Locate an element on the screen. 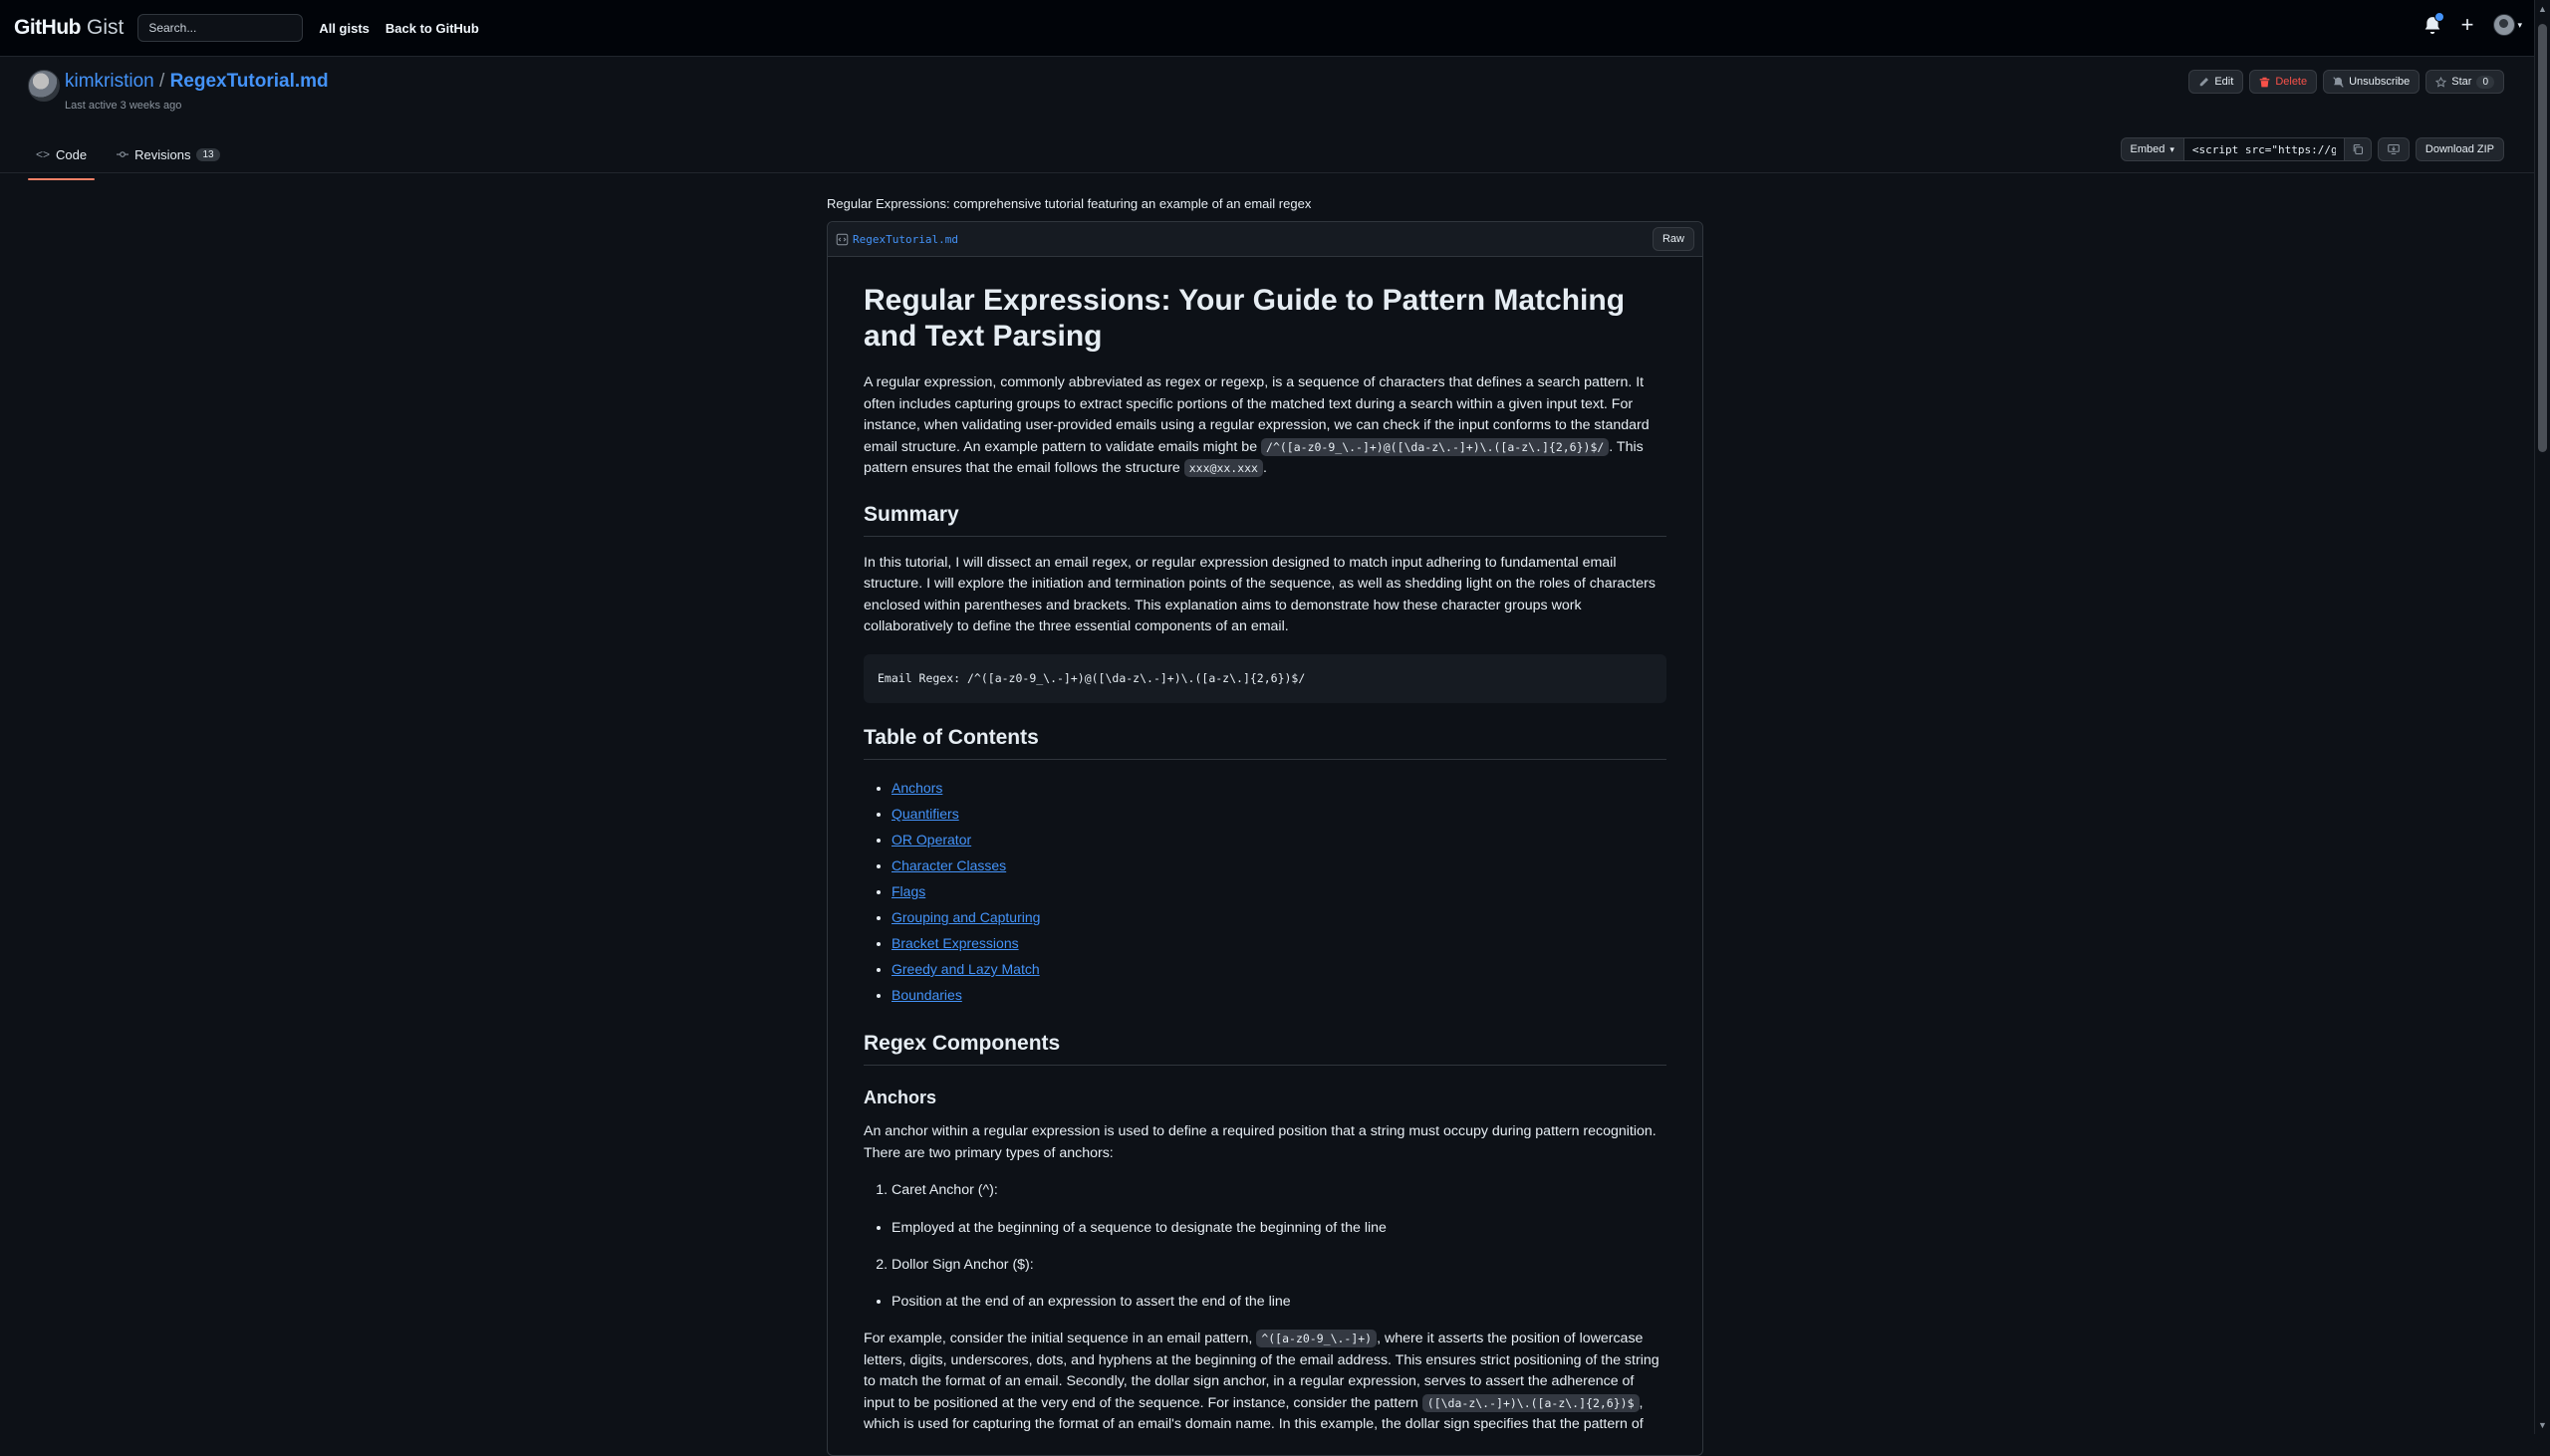 This screenshot has height=1456, width=2550. user-avatar-icon is located at coordinates (2504, 25).